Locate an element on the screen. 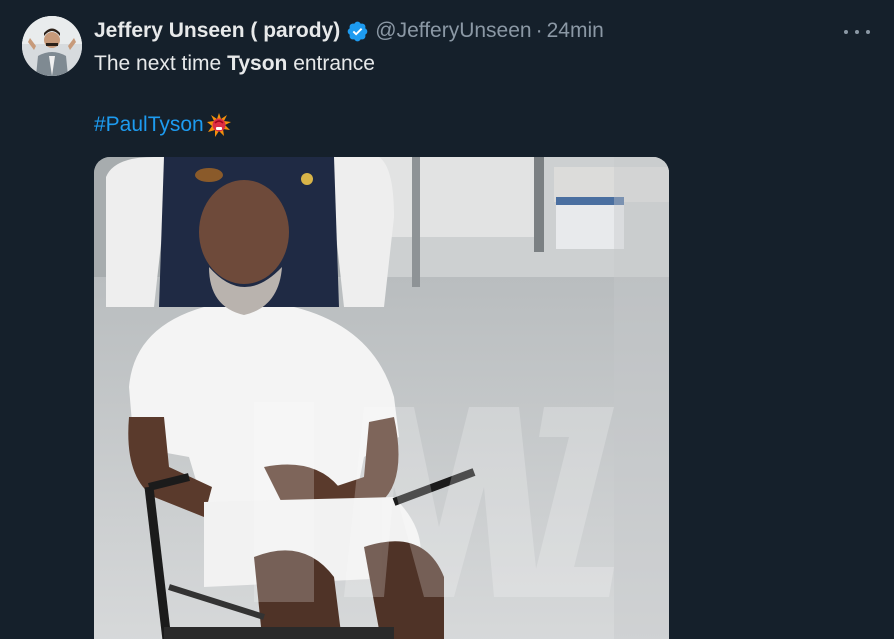 This screenshot has width=894, height=639. verified-badge-icon is located at coordinates (357, 31).